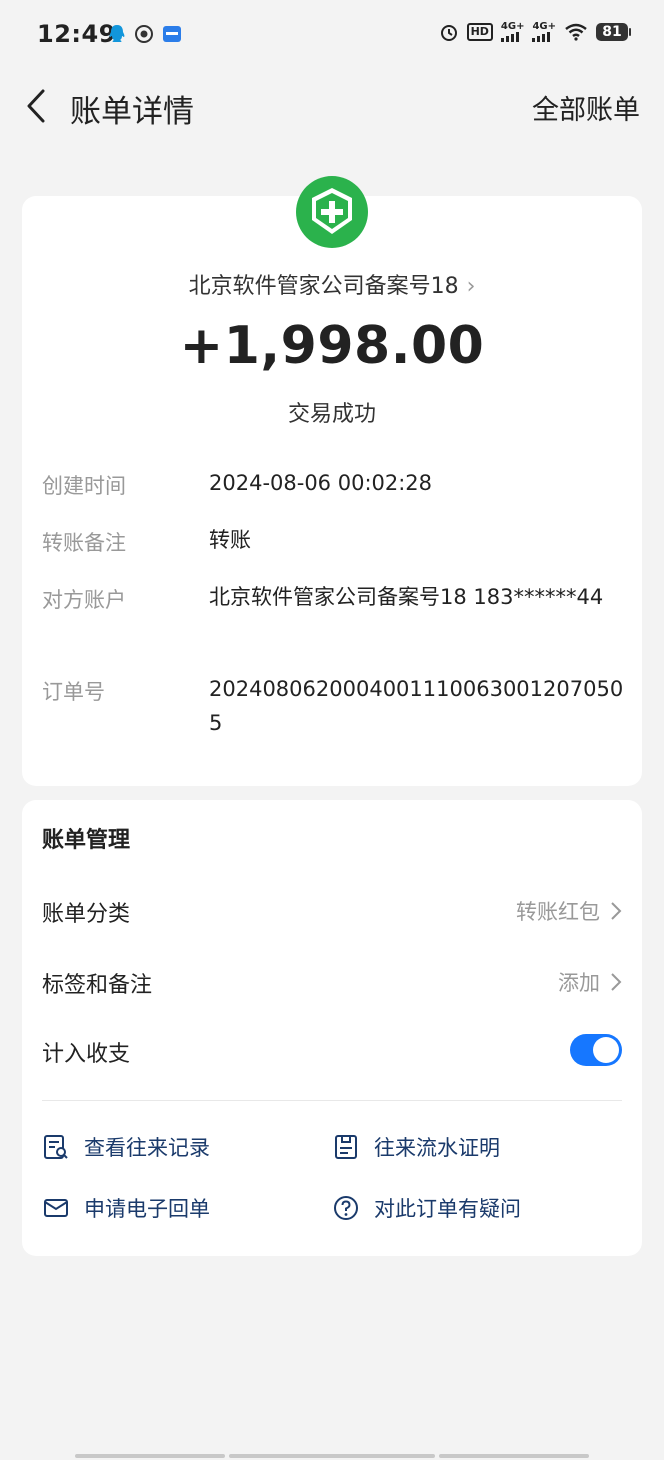 Image resolution: width=664 pixels, height=1460 pixels. What do you see at coordinates (73, 692) in the screenshot?
I see `detail-label-order: 订单号` at bounding box center [73, 692].